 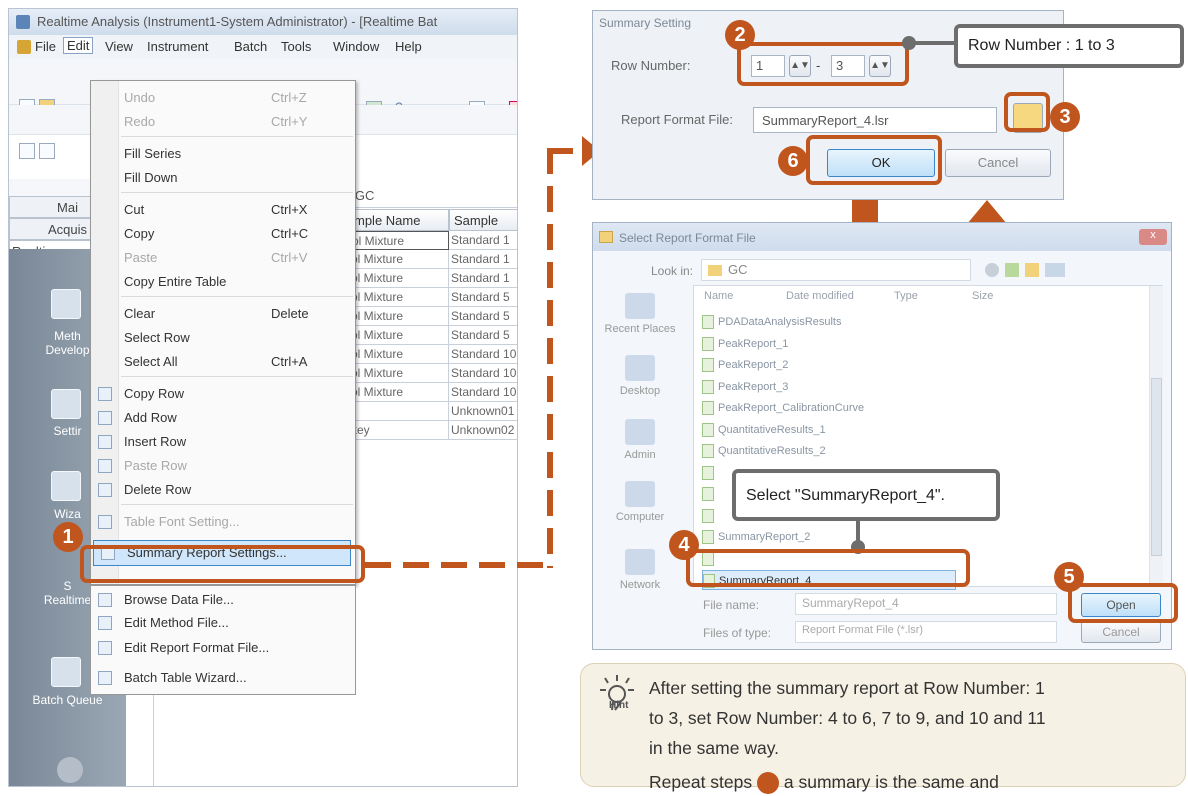 I want to click on file-name-field: SummaryRepot_4, so click(x=926, y=604).